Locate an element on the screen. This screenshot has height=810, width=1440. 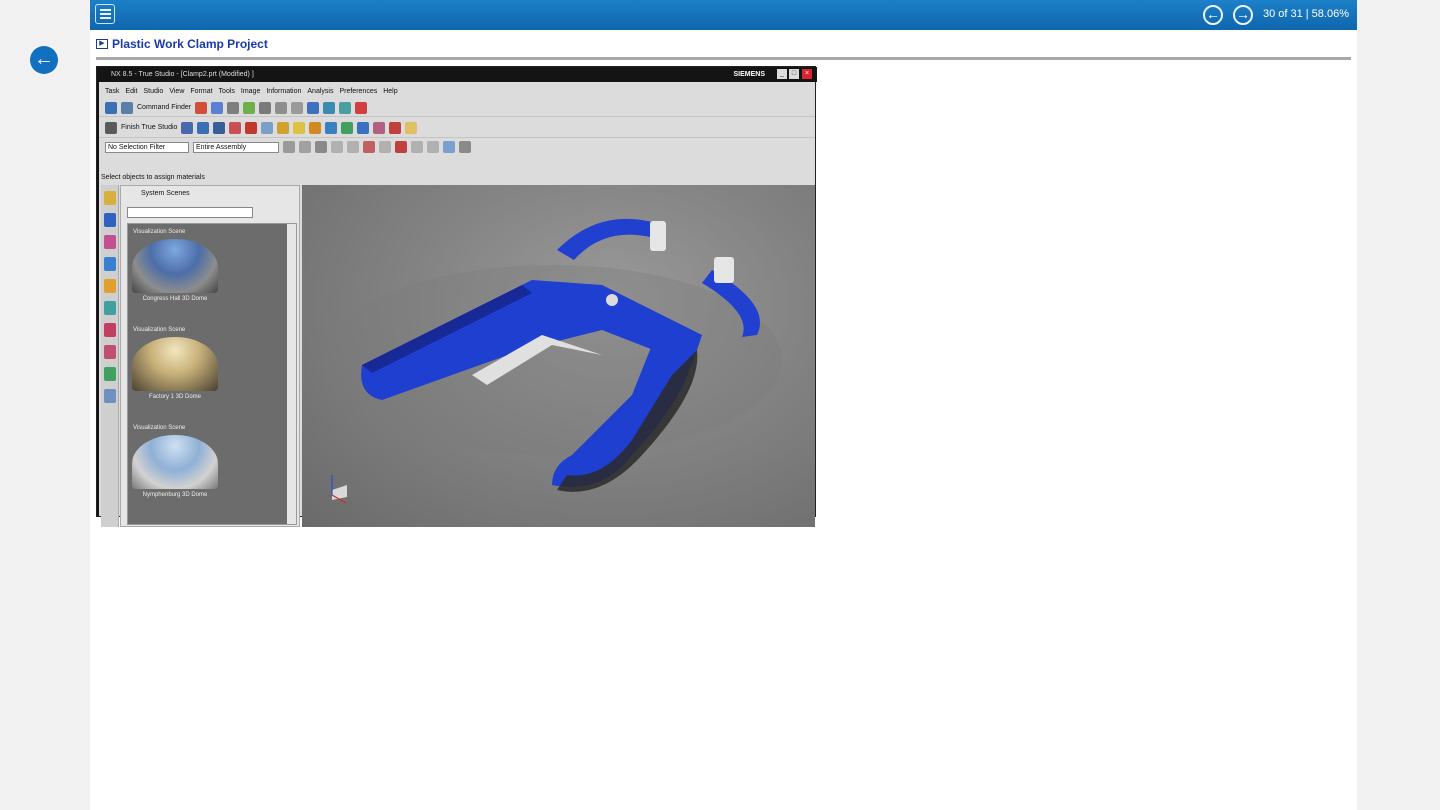
menu-view: View is located at coordinates (177, 91).